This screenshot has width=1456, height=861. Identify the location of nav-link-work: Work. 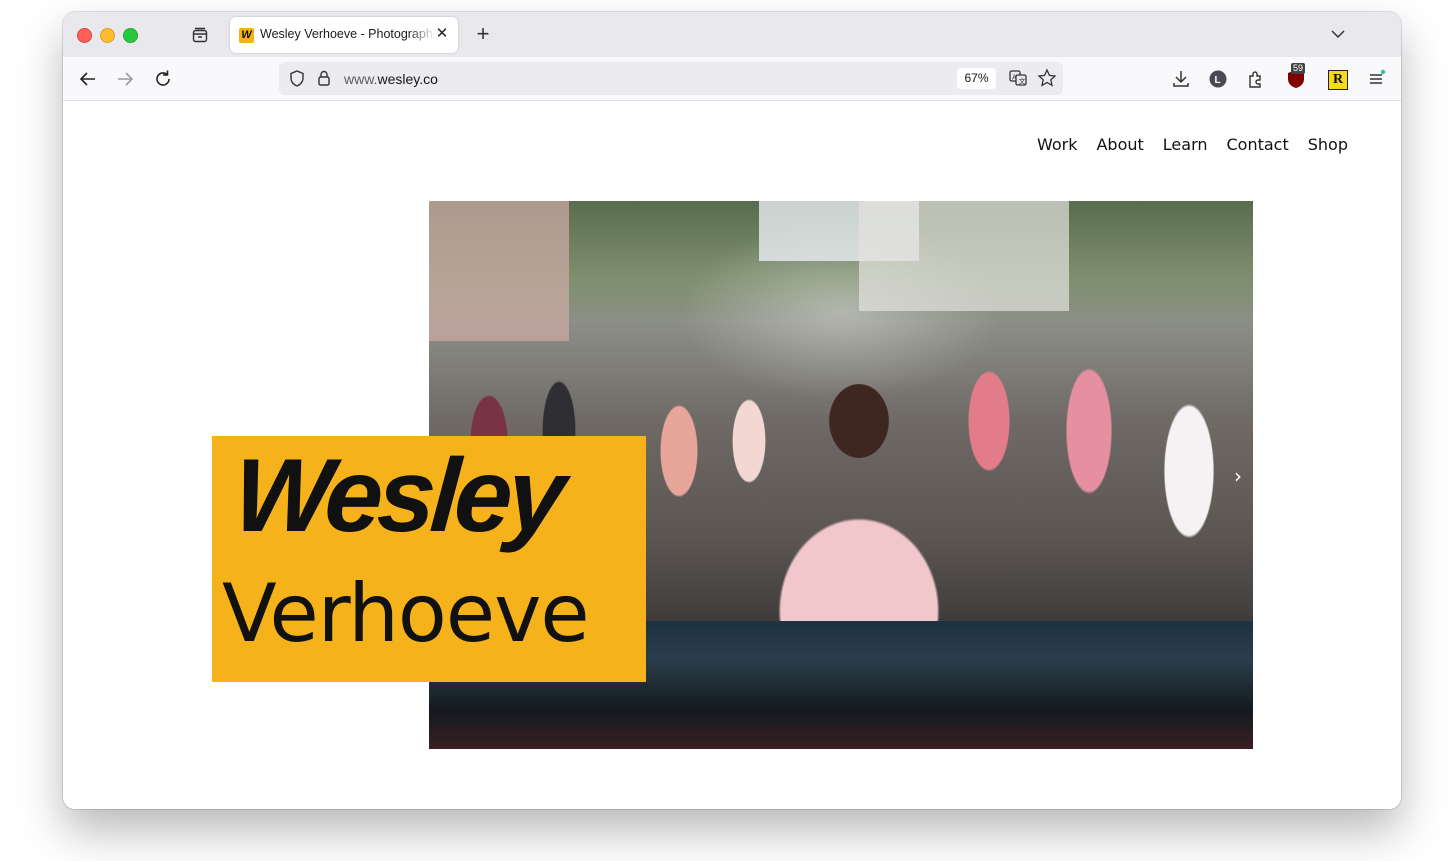
(1057, 144).